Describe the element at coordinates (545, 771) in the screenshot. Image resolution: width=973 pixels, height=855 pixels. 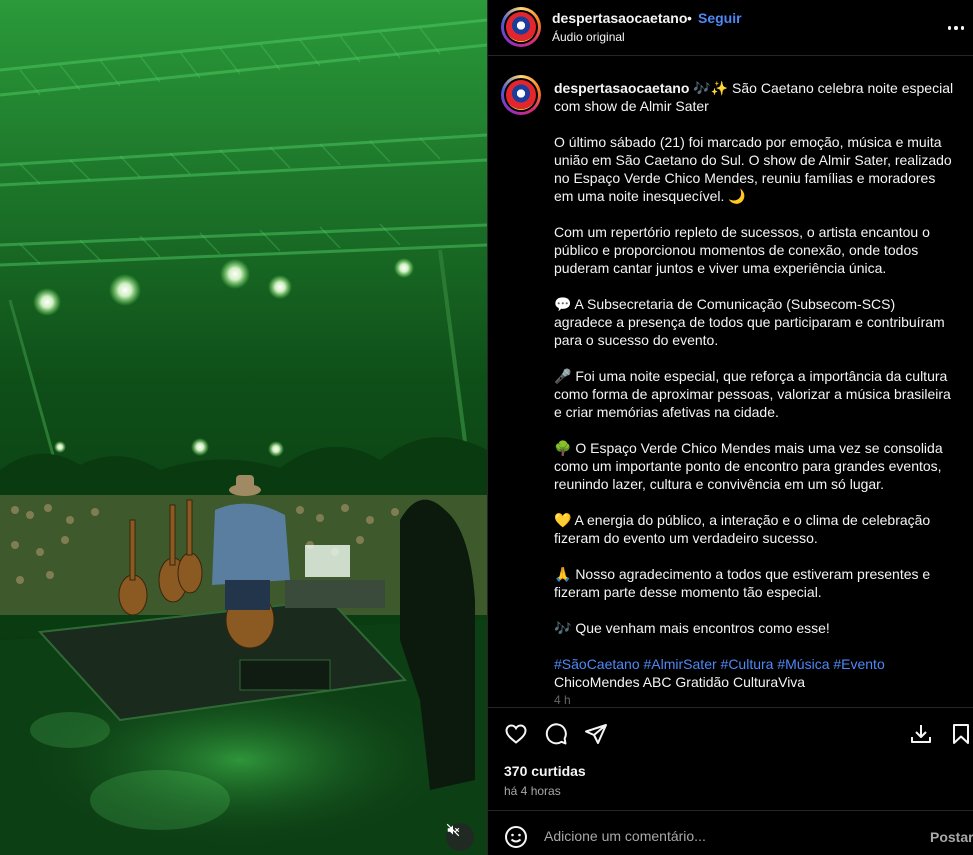
I see `likes-count: 370 curtidas` at that location.